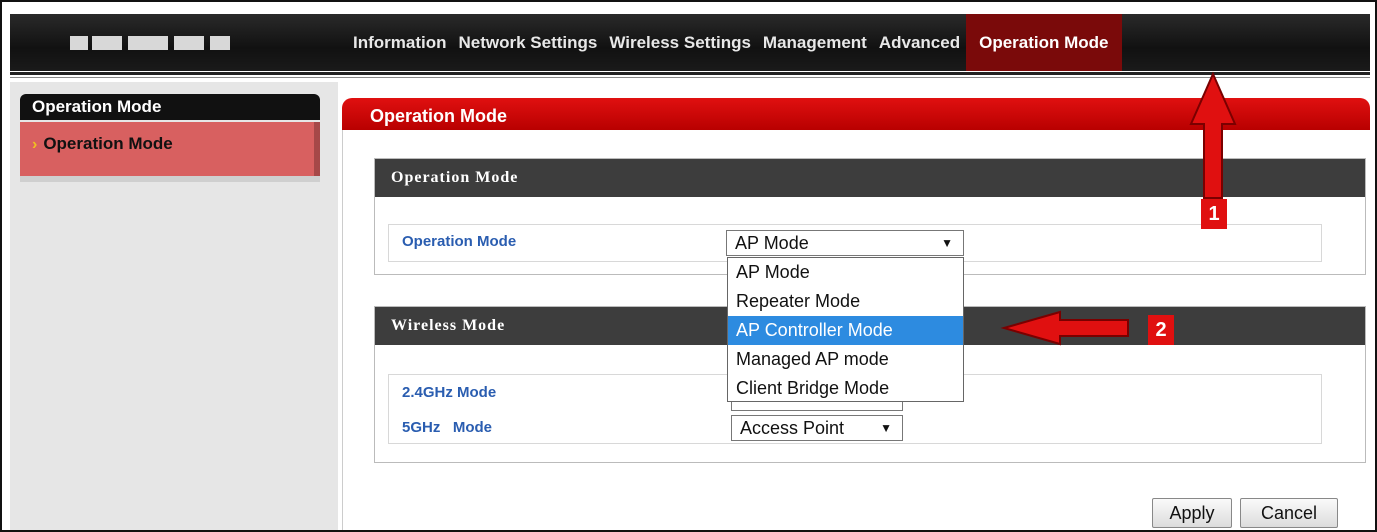  Describe the element at coordinates (1214, 214) in the screenshot. I see `annotation-badge-1: 1` at that location.